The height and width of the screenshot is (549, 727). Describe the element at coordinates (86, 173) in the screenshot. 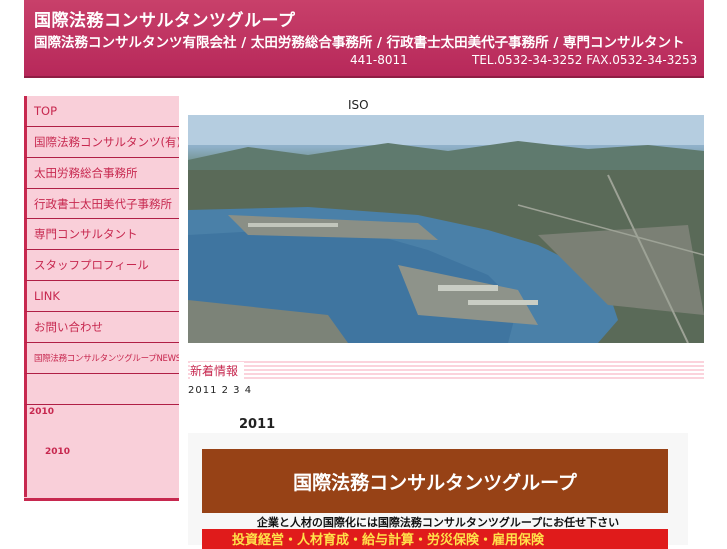

I see `sidebar-item-label: 太田労務総合事務所` at that location.